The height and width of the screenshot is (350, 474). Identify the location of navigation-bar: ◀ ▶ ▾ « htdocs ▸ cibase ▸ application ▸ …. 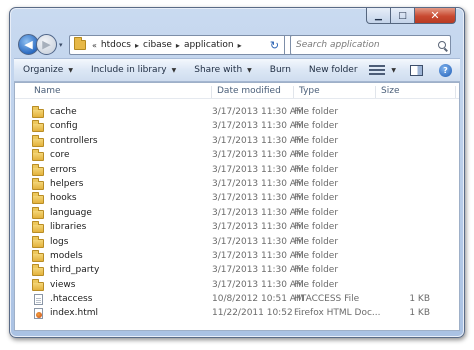
(237, 45).